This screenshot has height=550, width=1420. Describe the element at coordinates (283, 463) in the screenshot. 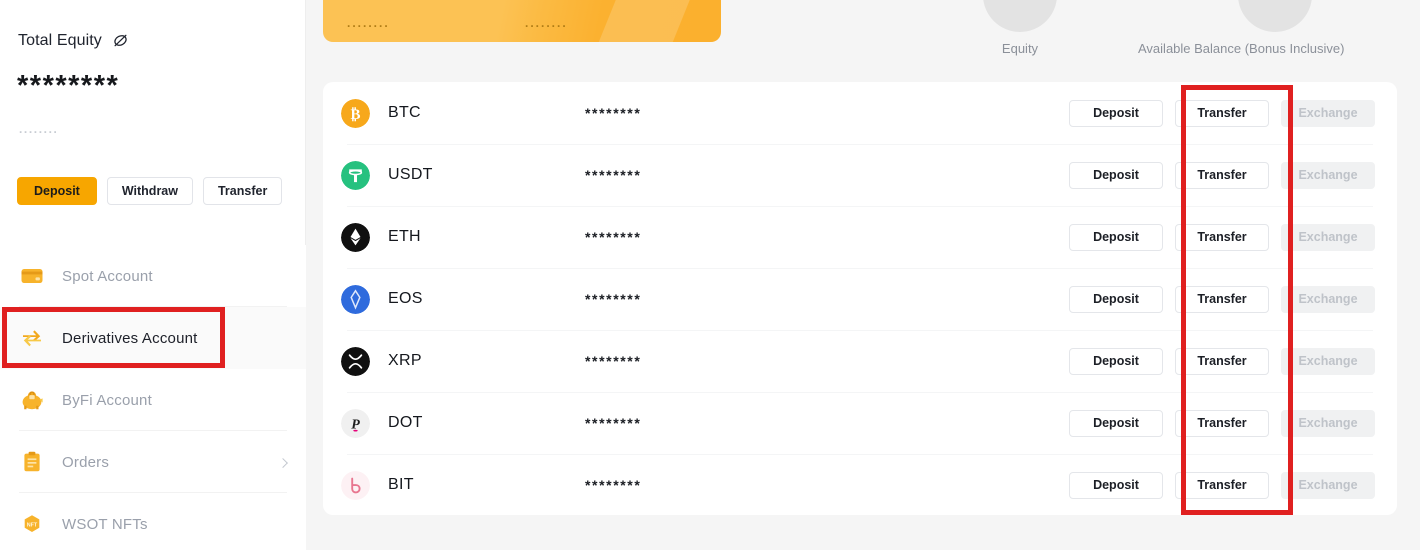

I see `chevron-right-icon` at that location.